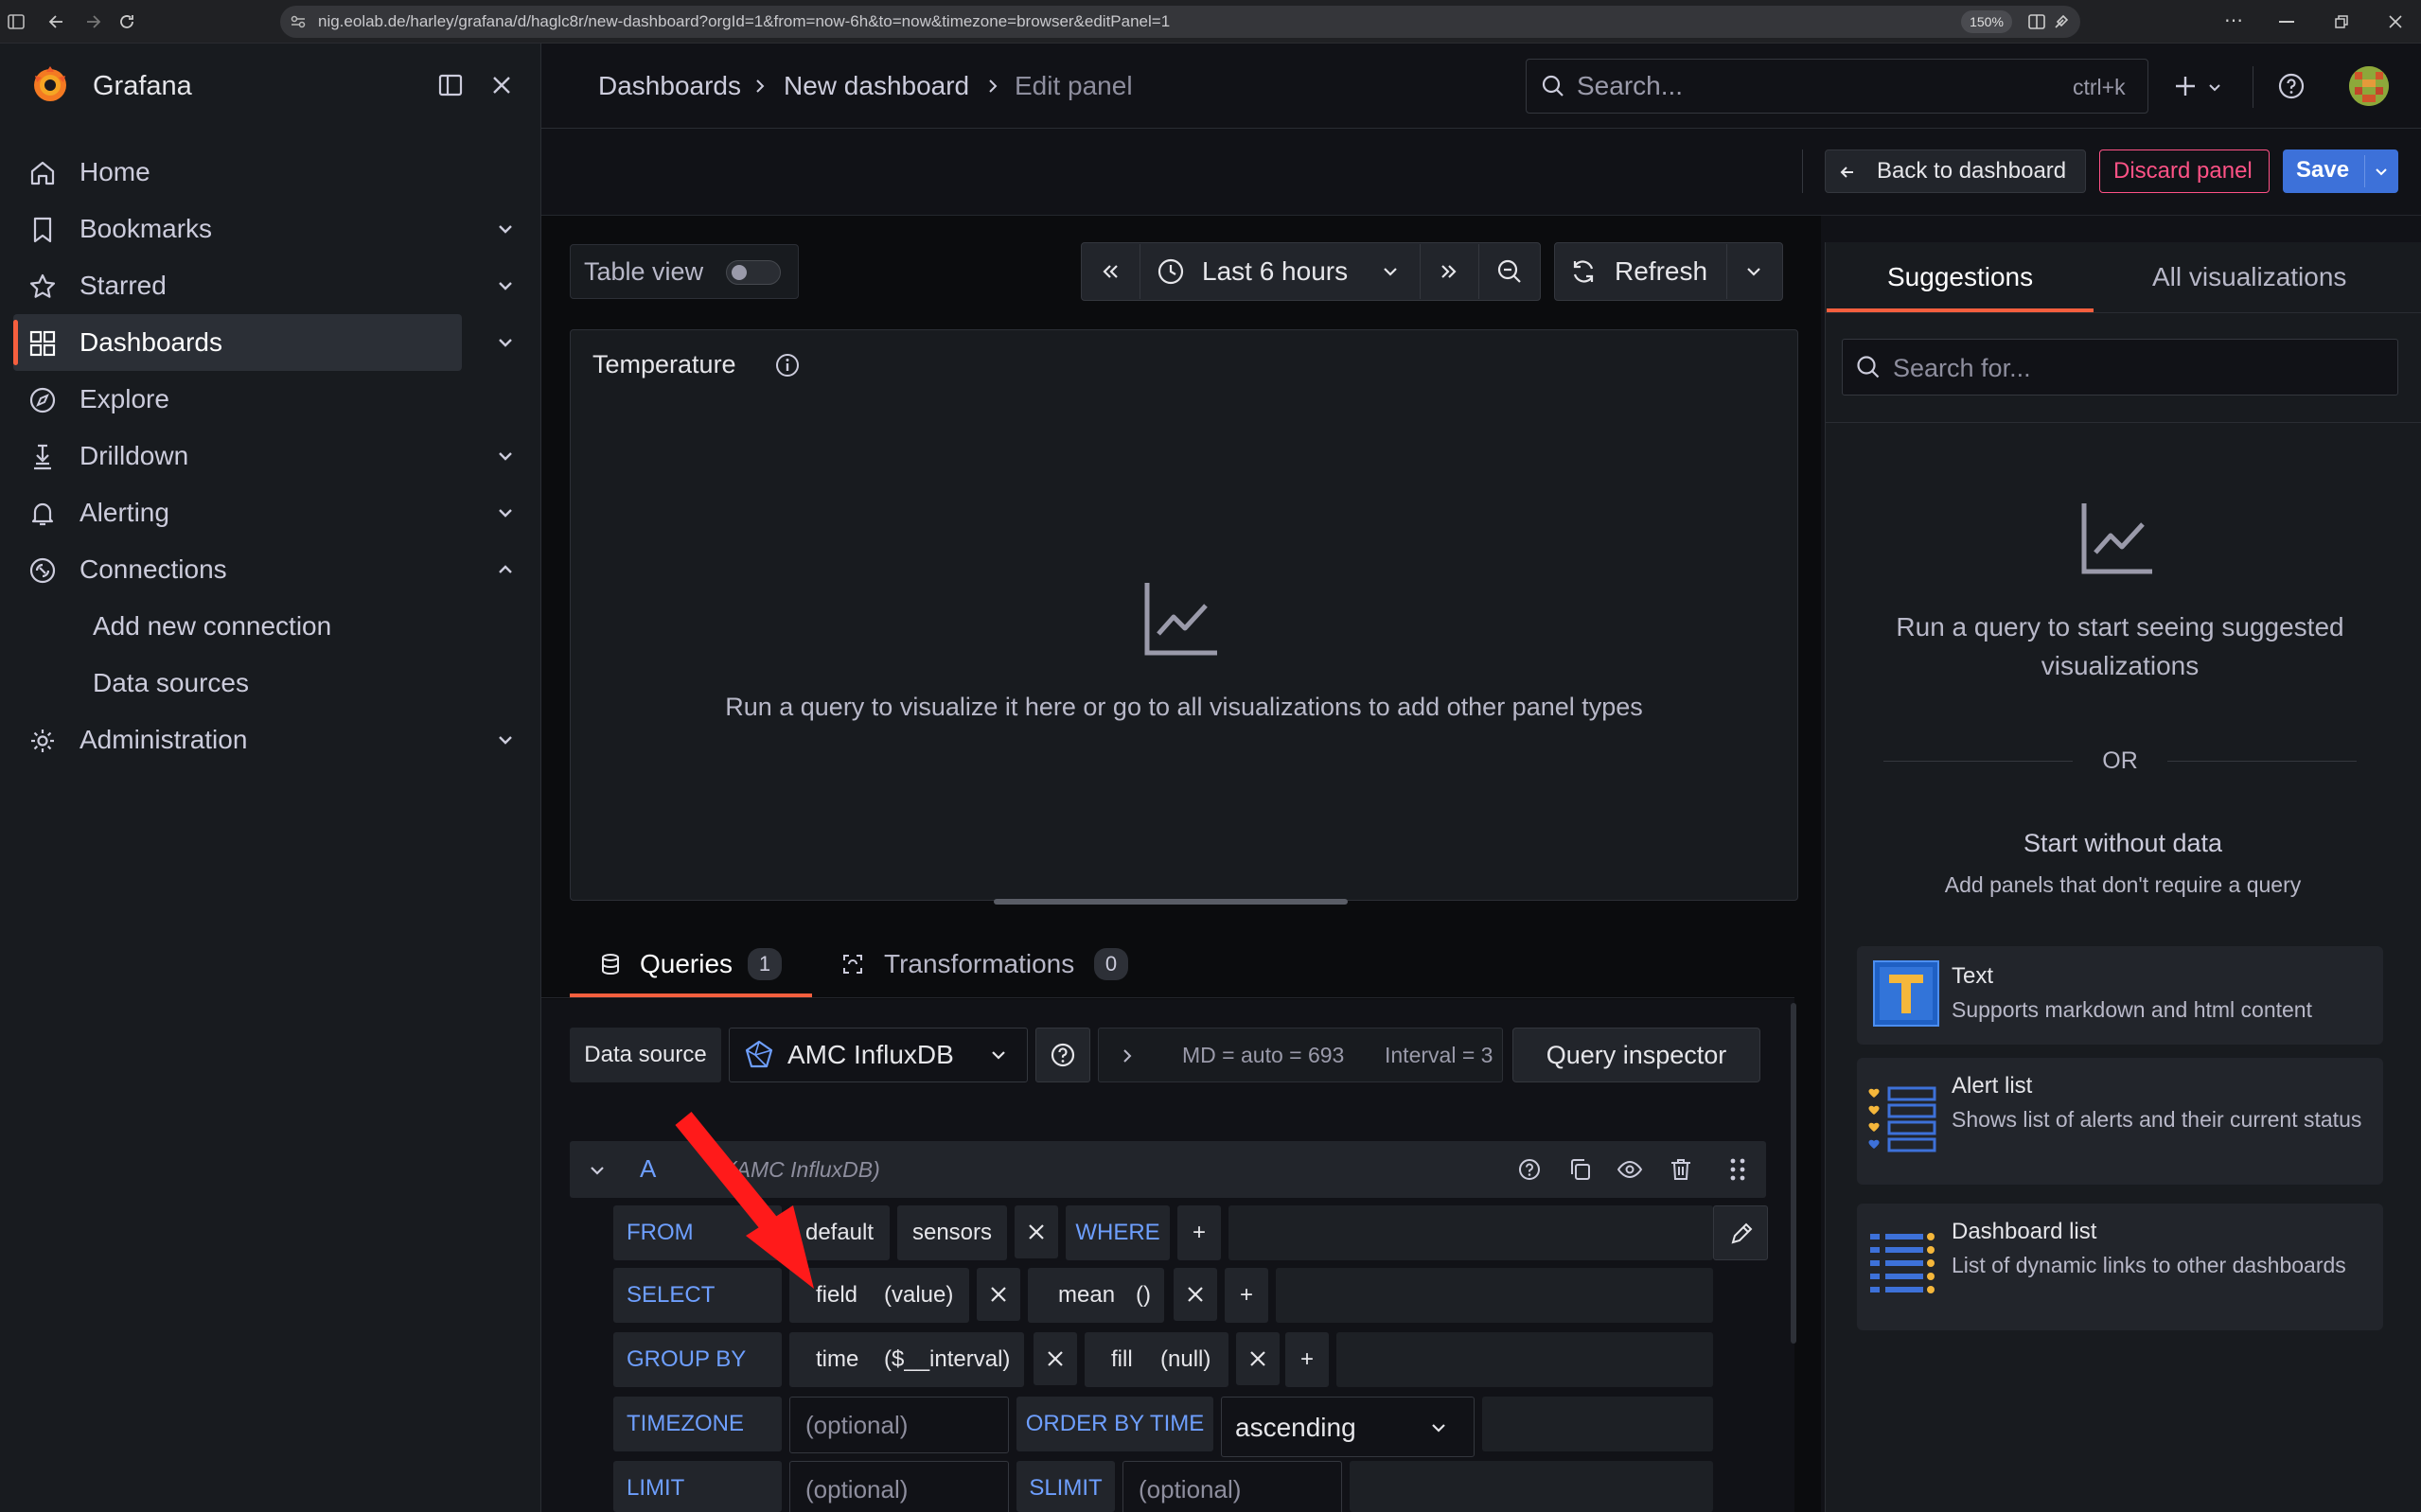 This screenshot has width=2421, height=1512. I want to click on collapse-chevron-icon, so click(597, 1170).